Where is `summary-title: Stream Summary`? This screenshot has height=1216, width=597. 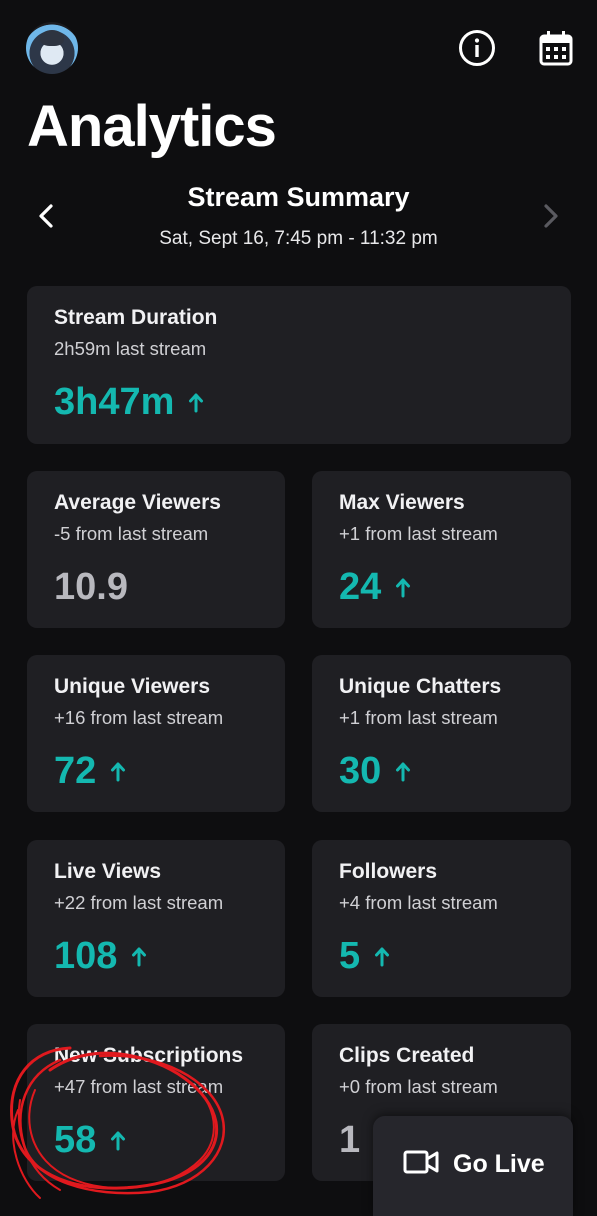 summary-title: Stream Summary is located at coordinates (298, 197).